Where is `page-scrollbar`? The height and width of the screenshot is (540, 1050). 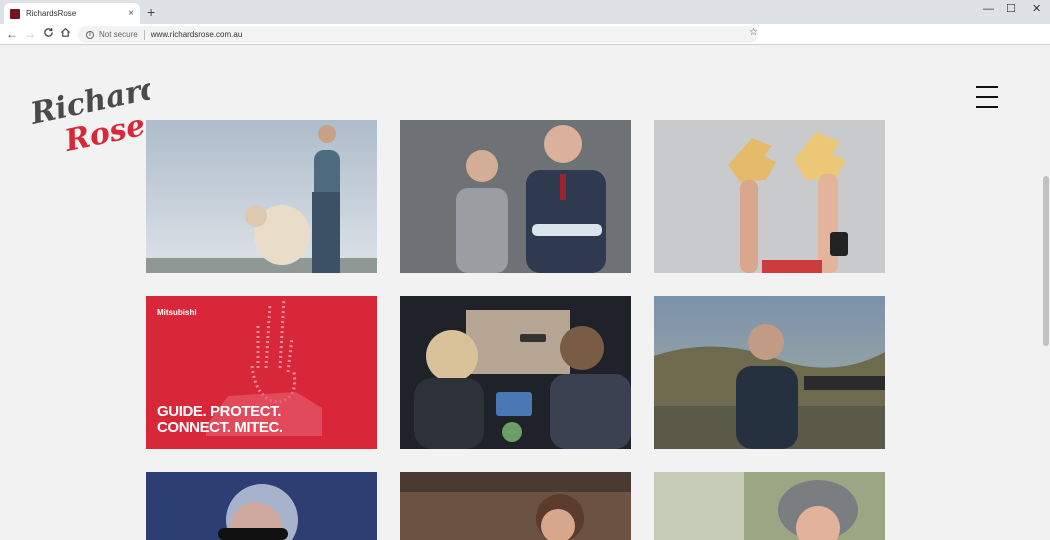
page-scrollbar is located at coordinates (1046, 293).